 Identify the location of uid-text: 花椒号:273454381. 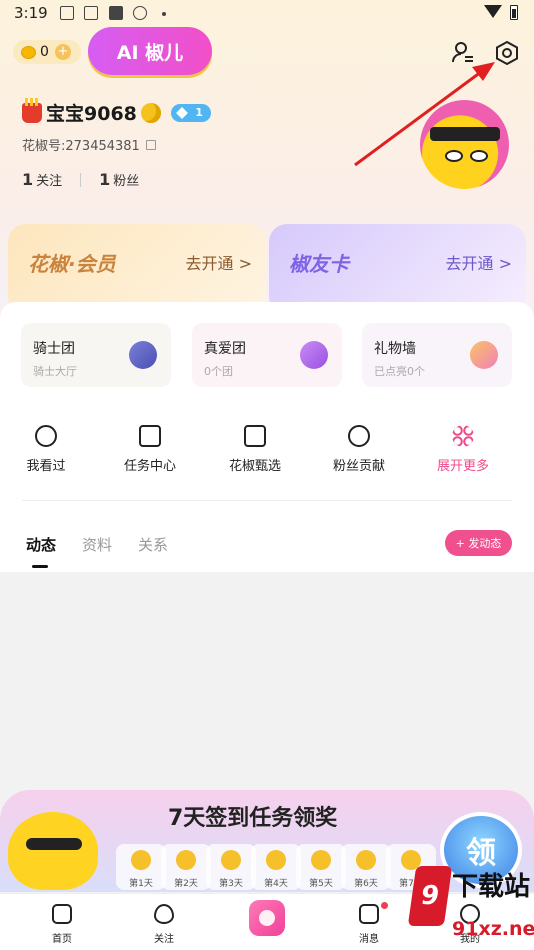
(81, 146).